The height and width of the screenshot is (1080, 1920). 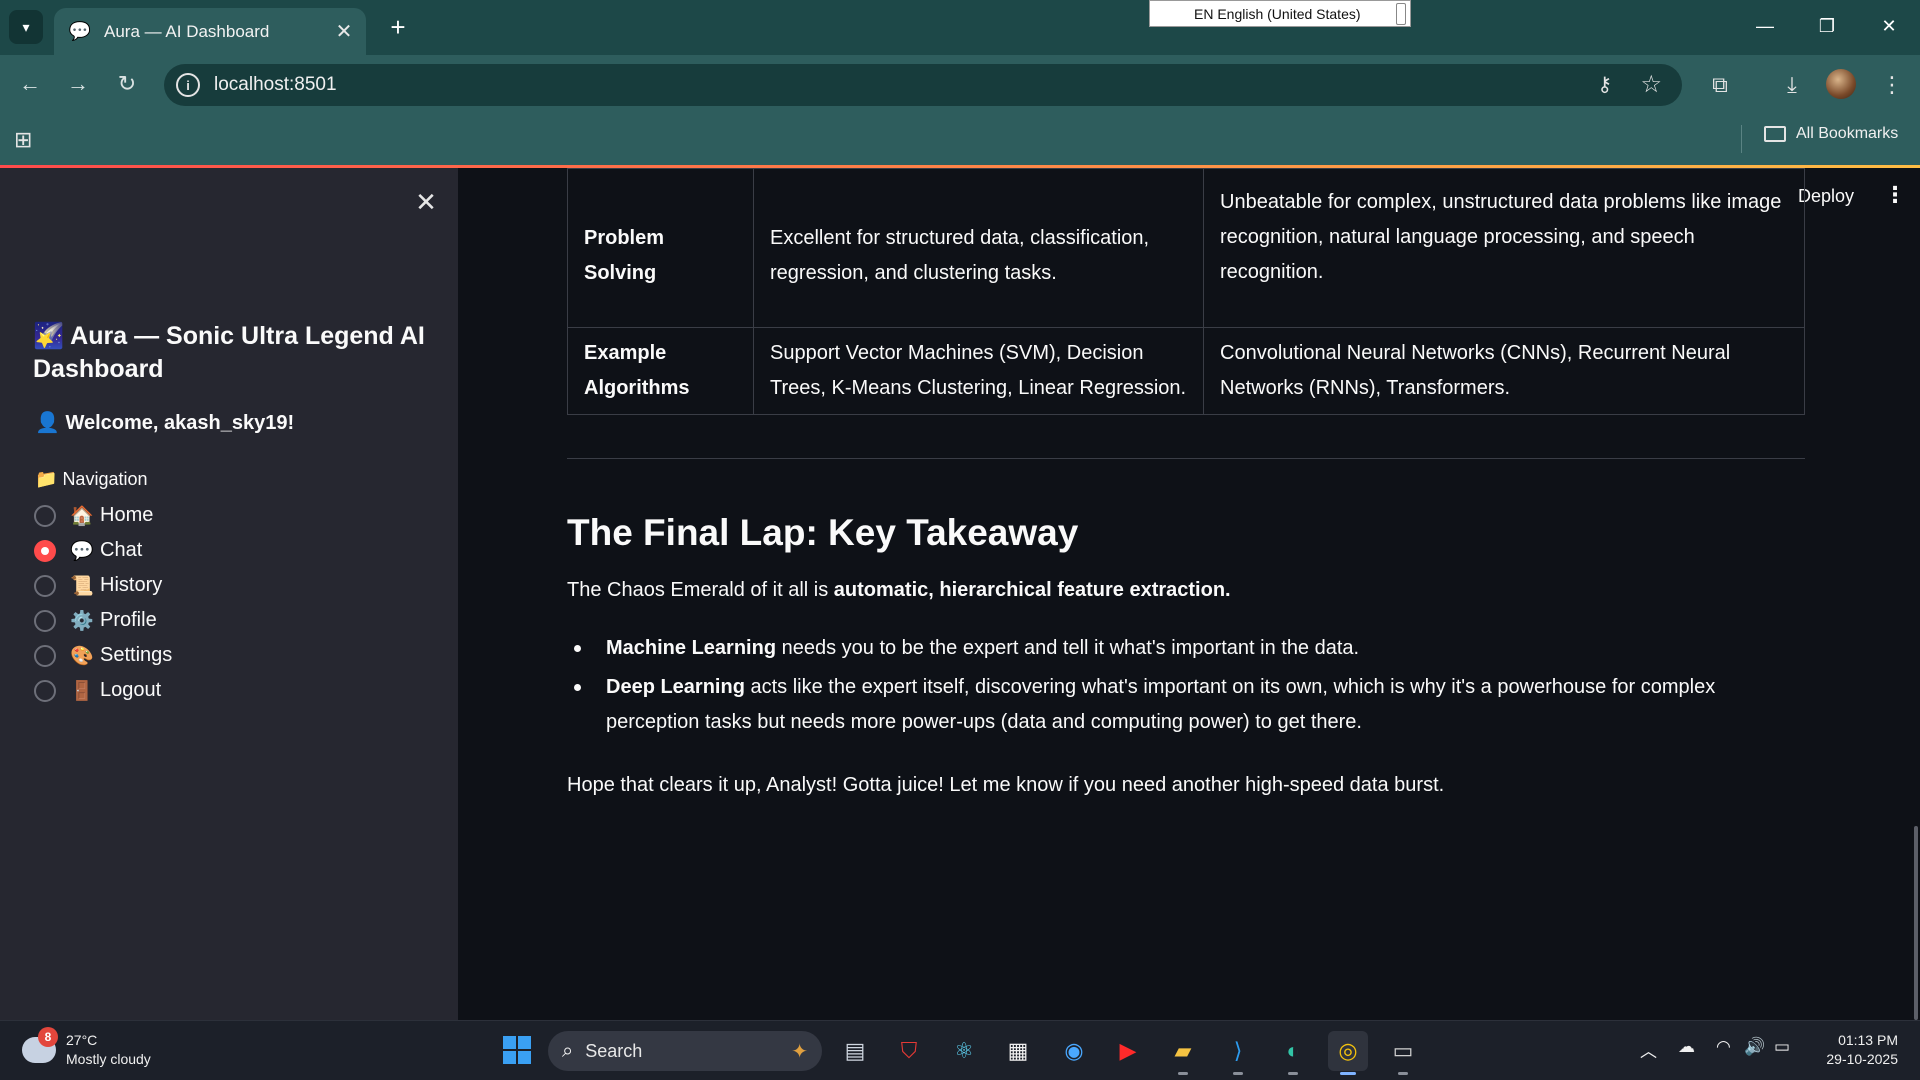 I want to click on nav-item-label: Profile, so click(x=128, y=620).